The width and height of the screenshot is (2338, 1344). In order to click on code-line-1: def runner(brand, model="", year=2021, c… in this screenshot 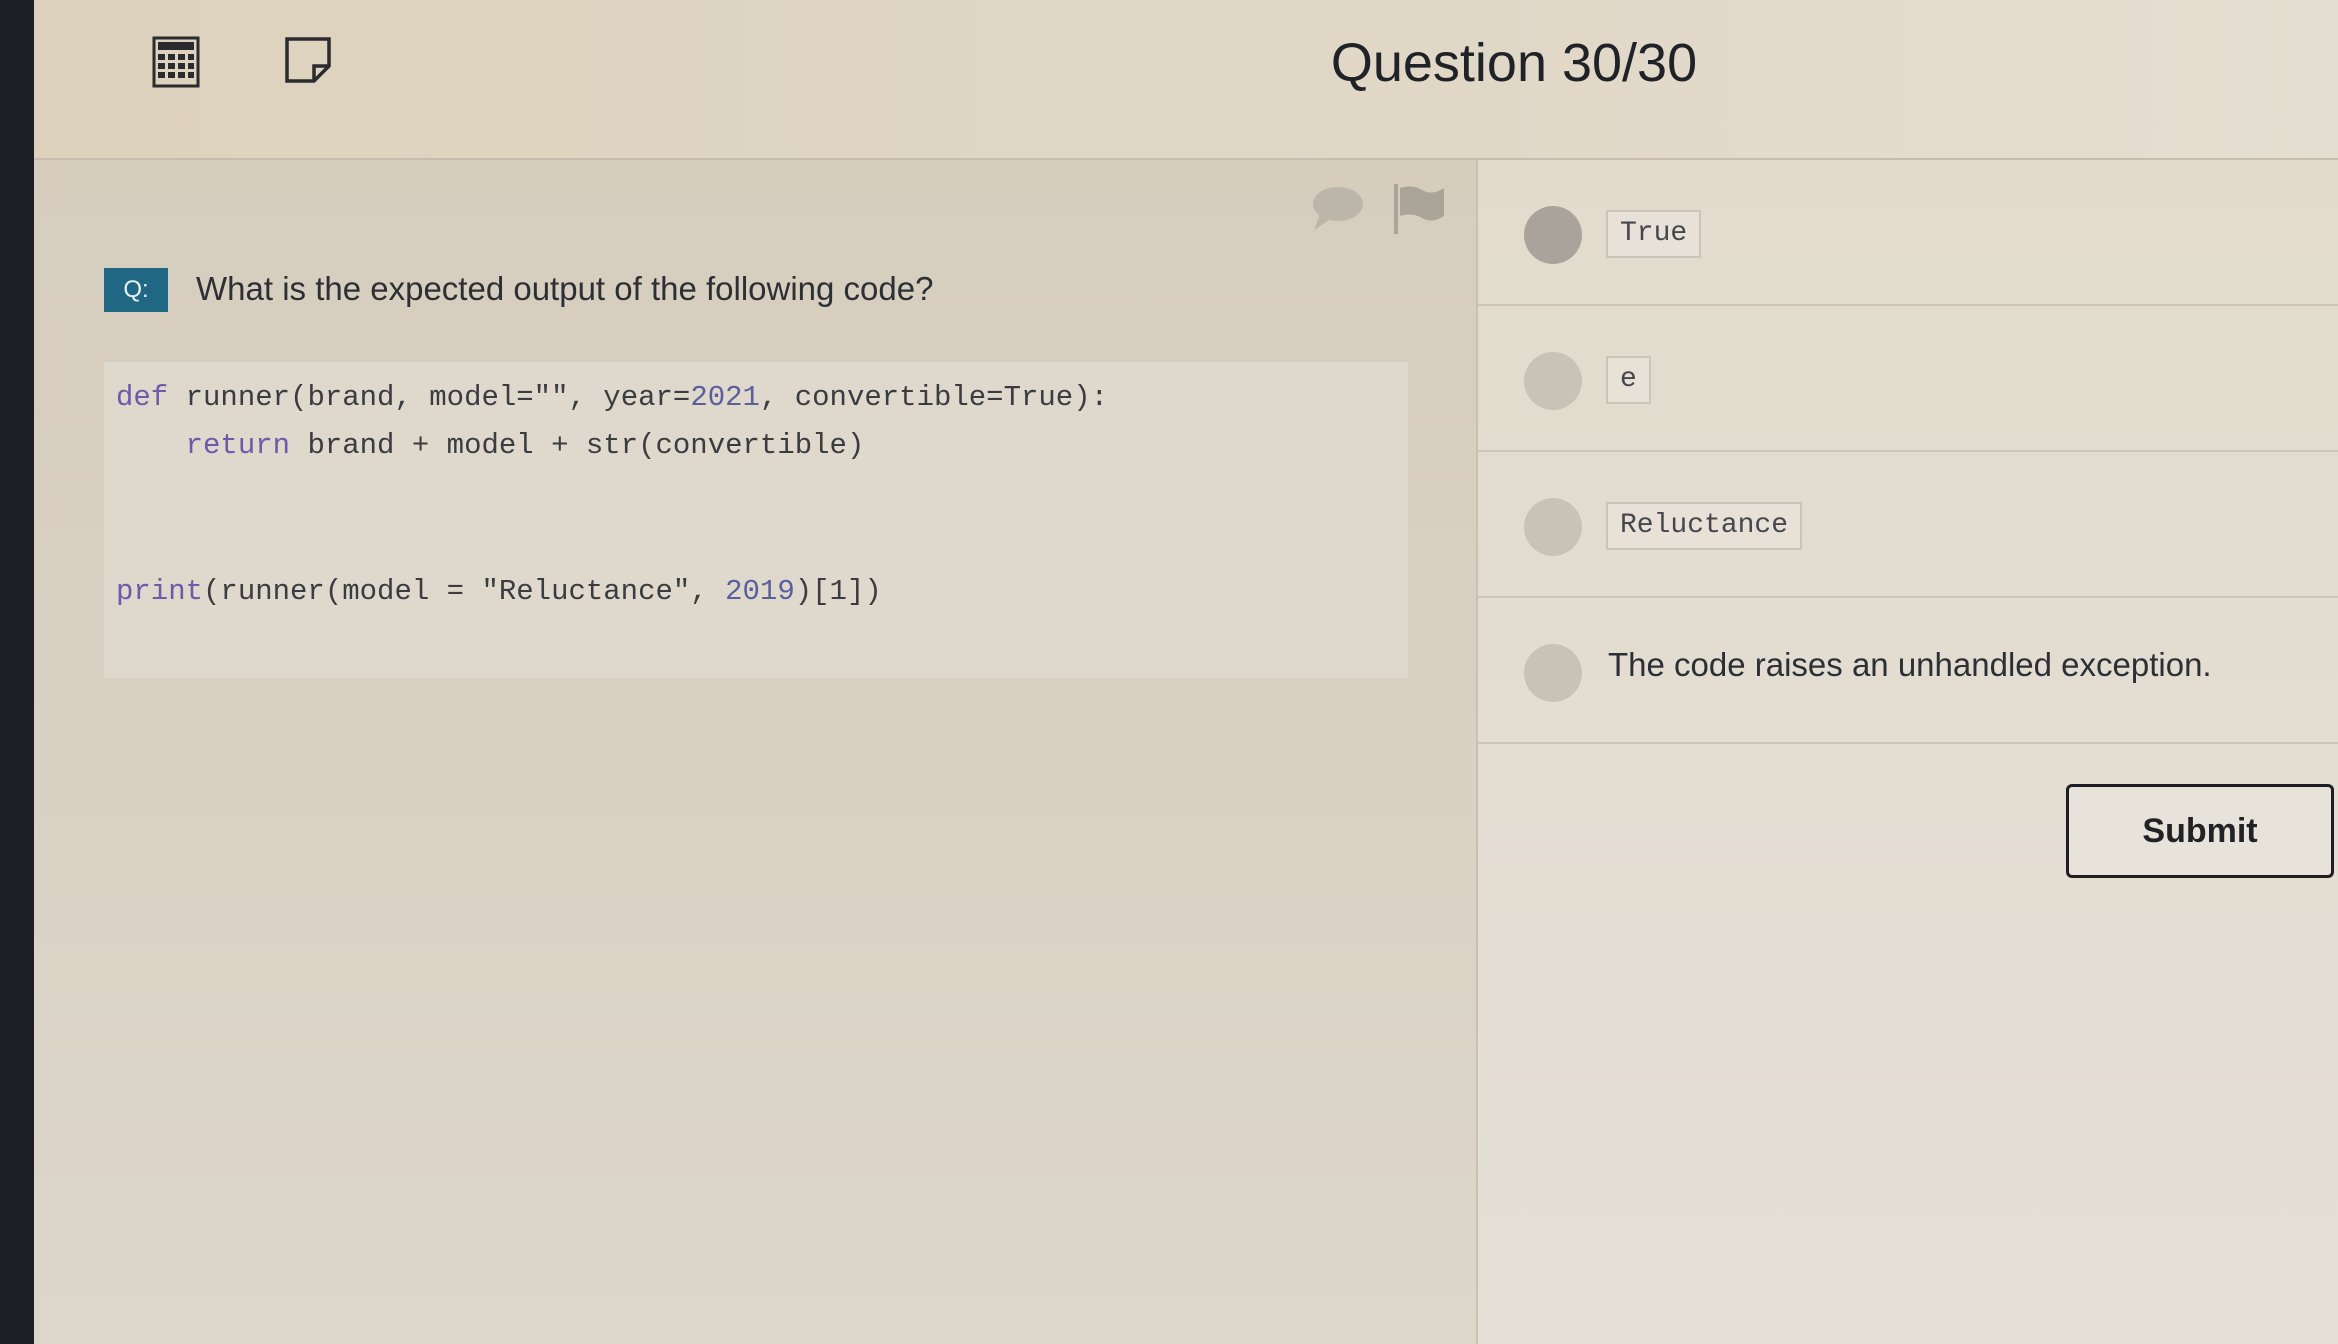, I will do `click(612, 398)`.